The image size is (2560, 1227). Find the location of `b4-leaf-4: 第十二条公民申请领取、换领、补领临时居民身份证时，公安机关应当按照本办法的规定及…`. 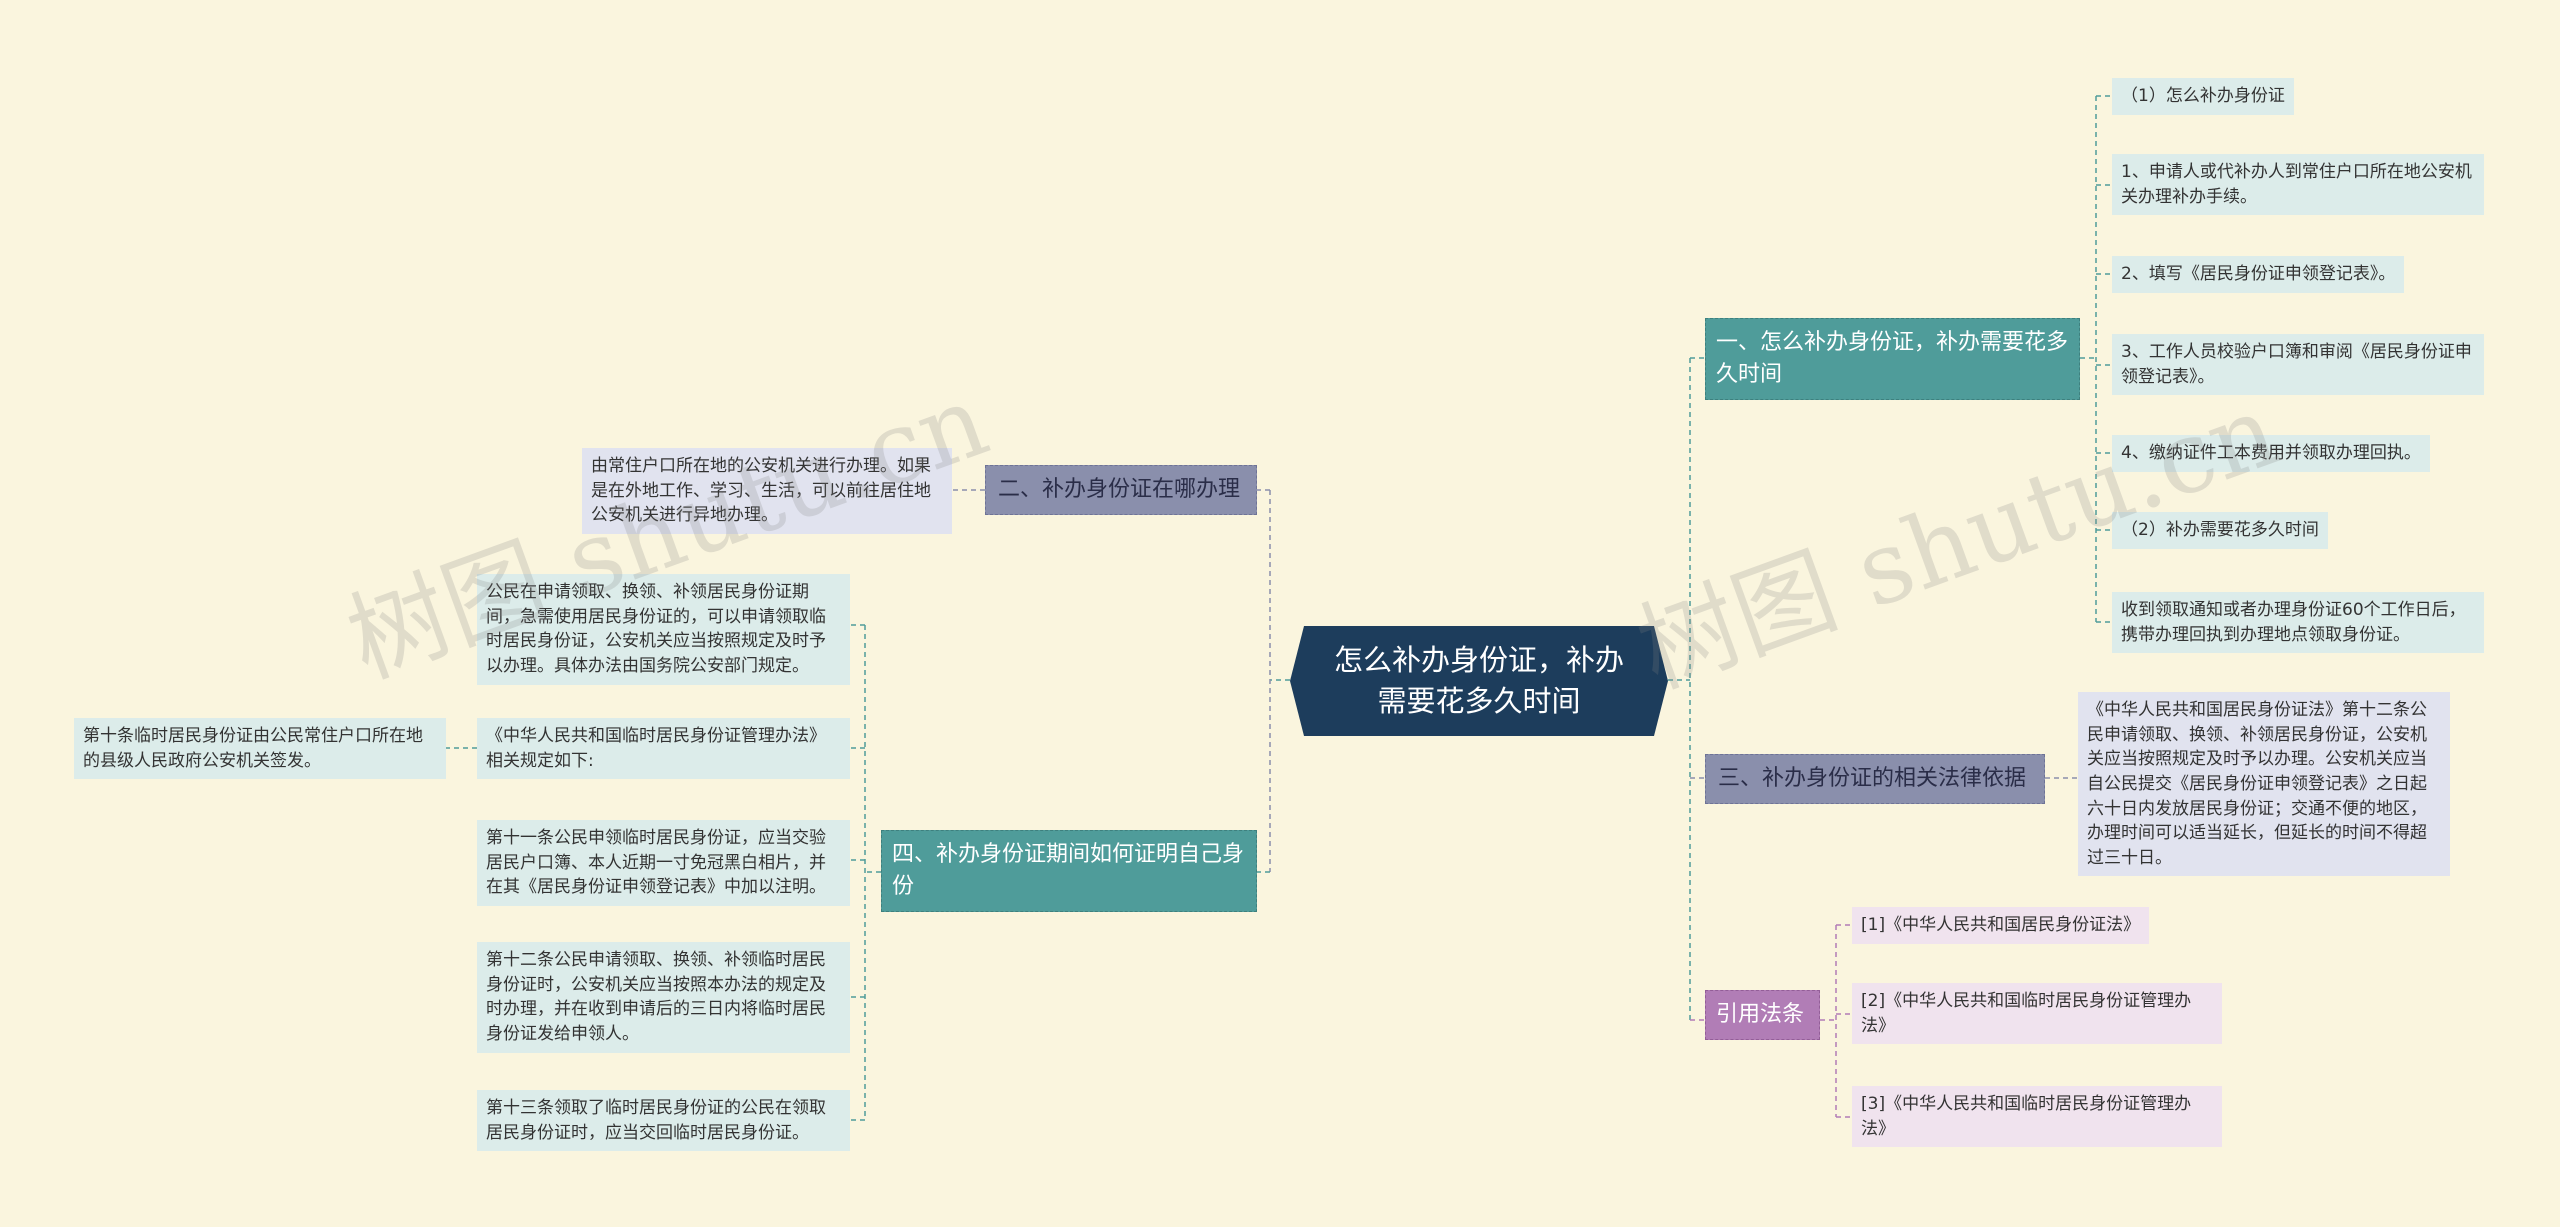

b4-leaf-4: 第十二条公民申请领取、换领、补领临时居民身份证时，公安机关应当按照本办法的规定及… is located at coordinates (663, 997).